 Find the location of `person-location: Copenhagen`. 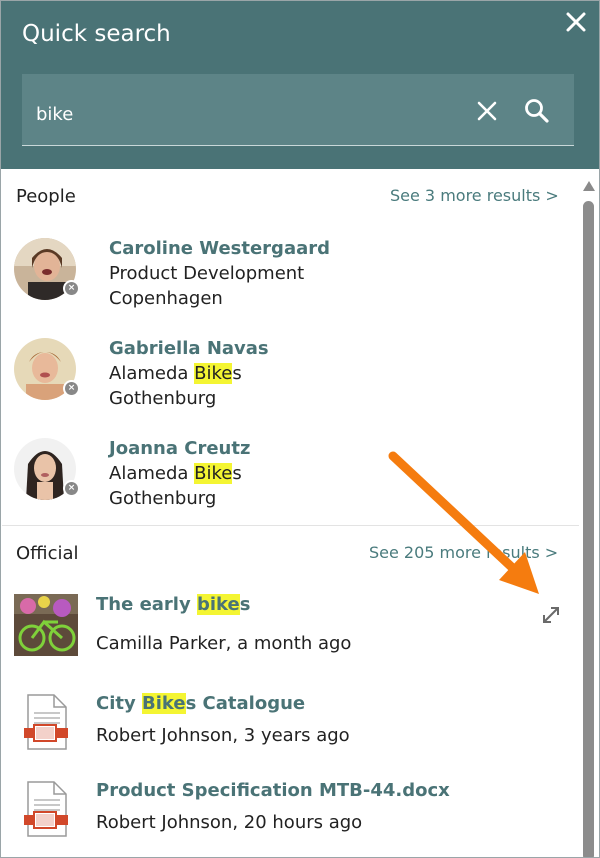

person-location: Copenhagen is located at coordinates (166, 298).